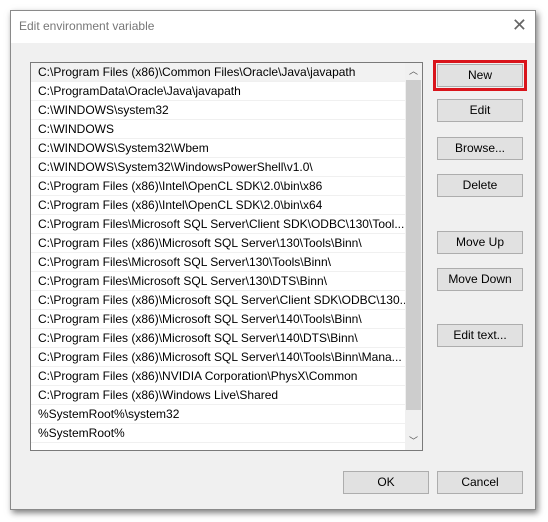  What do you see at coordinates (273, 27) in the screenshot?
I see `title-bar: Edit environment variable ✕` at bounding box center [273, 27].